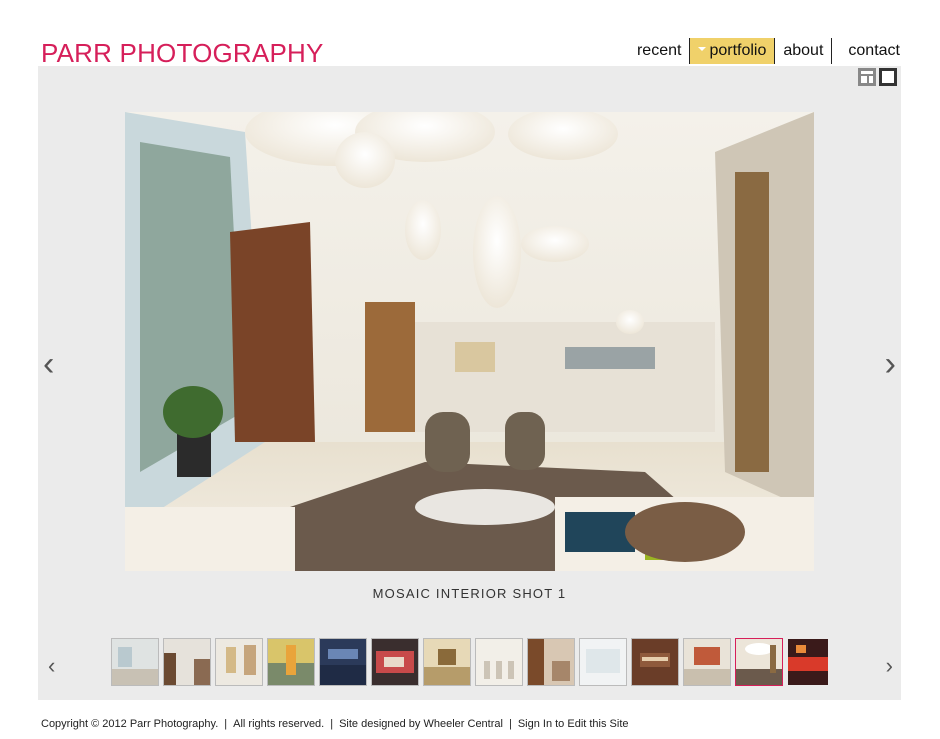  Describe the element at coordinates (702, 48) in the screenshot. I see `dropdown-caret-icon` at that location.